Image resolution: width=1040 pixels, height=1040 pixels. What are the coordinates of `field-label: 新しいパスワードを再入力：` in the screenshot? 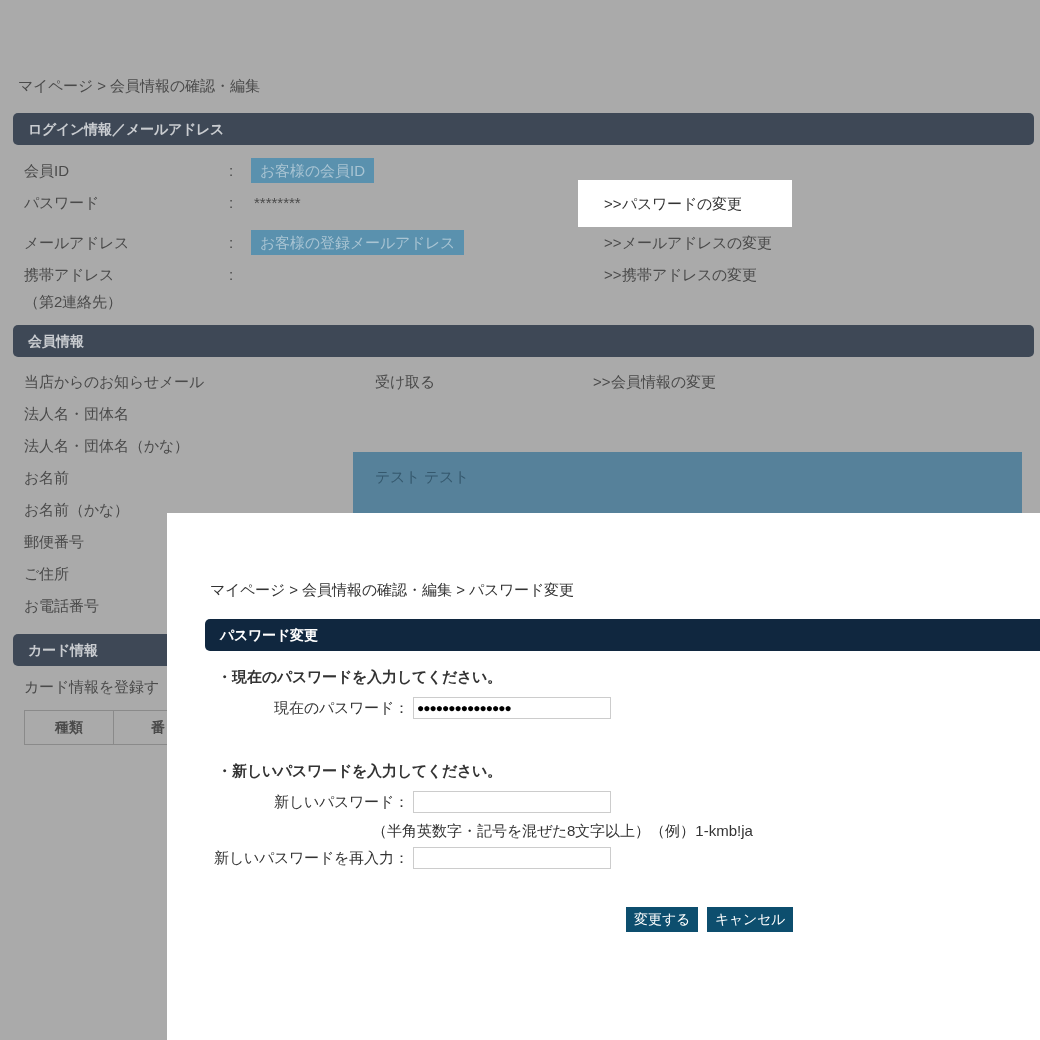 It's located at (311, 858).